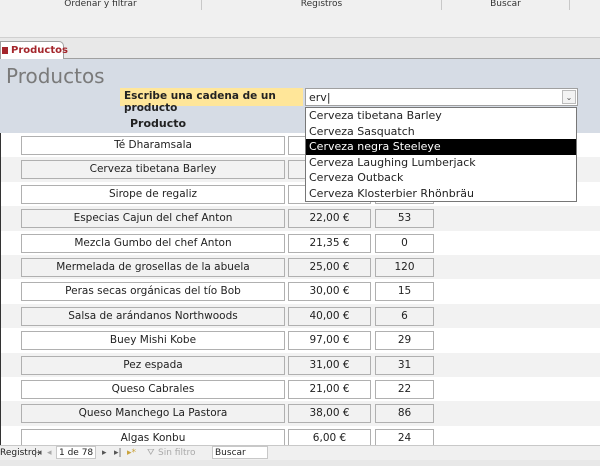 The image size is (600, 466). What do you see at coordinates (104, 453) in the screenshot?
I see `next-record-button: ▸` at bounding box center [104, 453].